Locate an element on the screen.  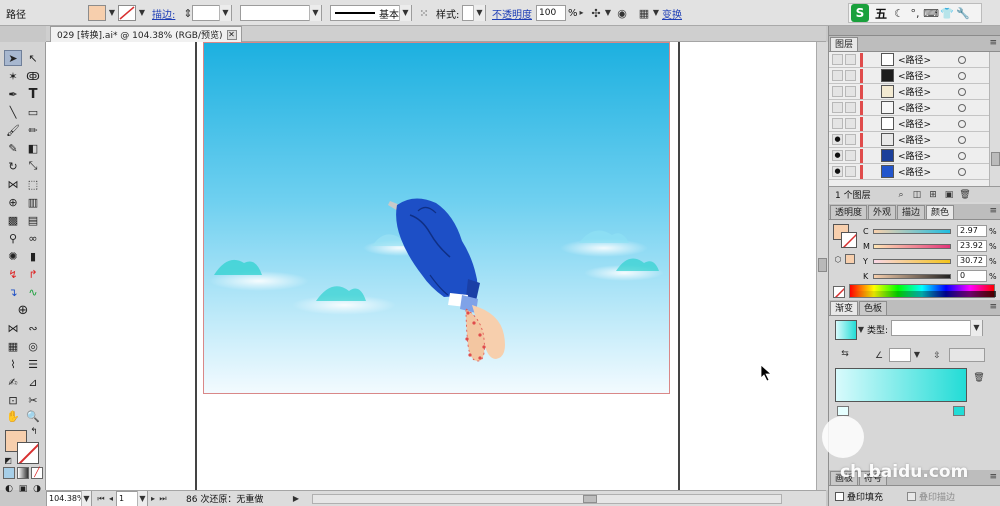
graph-tool-icon: ⌇ is located at coordinates (13, 364).